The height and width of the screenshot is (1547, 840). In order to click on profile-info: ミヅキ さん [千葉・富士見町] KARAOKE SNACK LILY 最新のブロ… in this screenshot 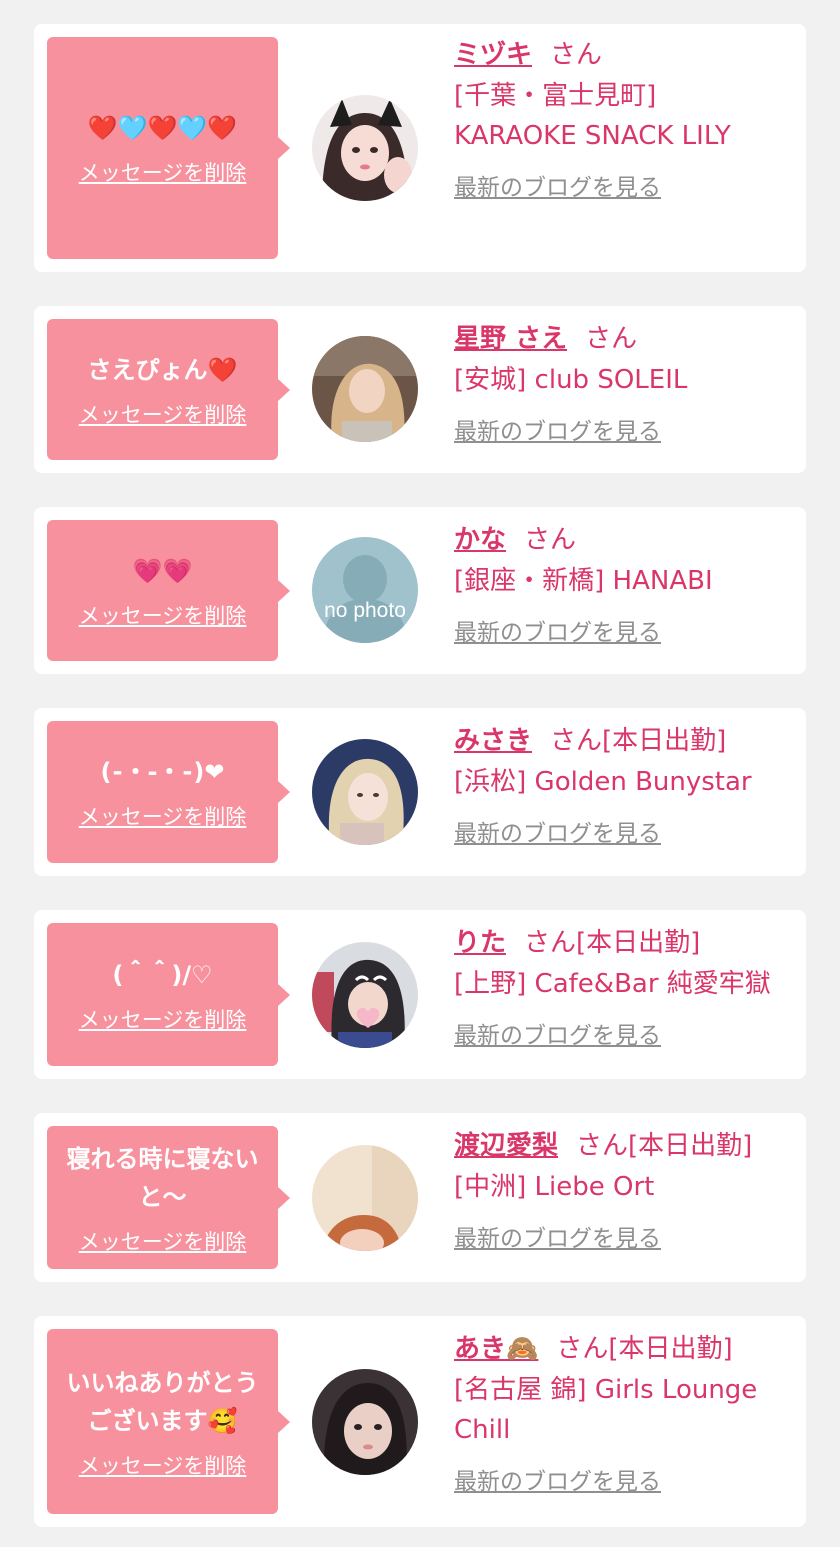, I will do `click(626, 119)`.